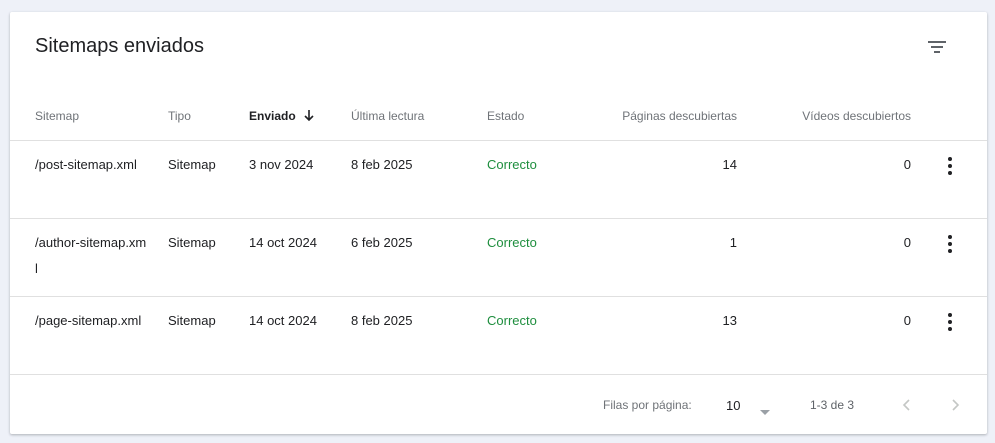 The height and width of the screenshot is (443, 995). Describe the element at coordinates (272, 116) in the screenshot. I see `header-enviado-label: Enviado` at that location.